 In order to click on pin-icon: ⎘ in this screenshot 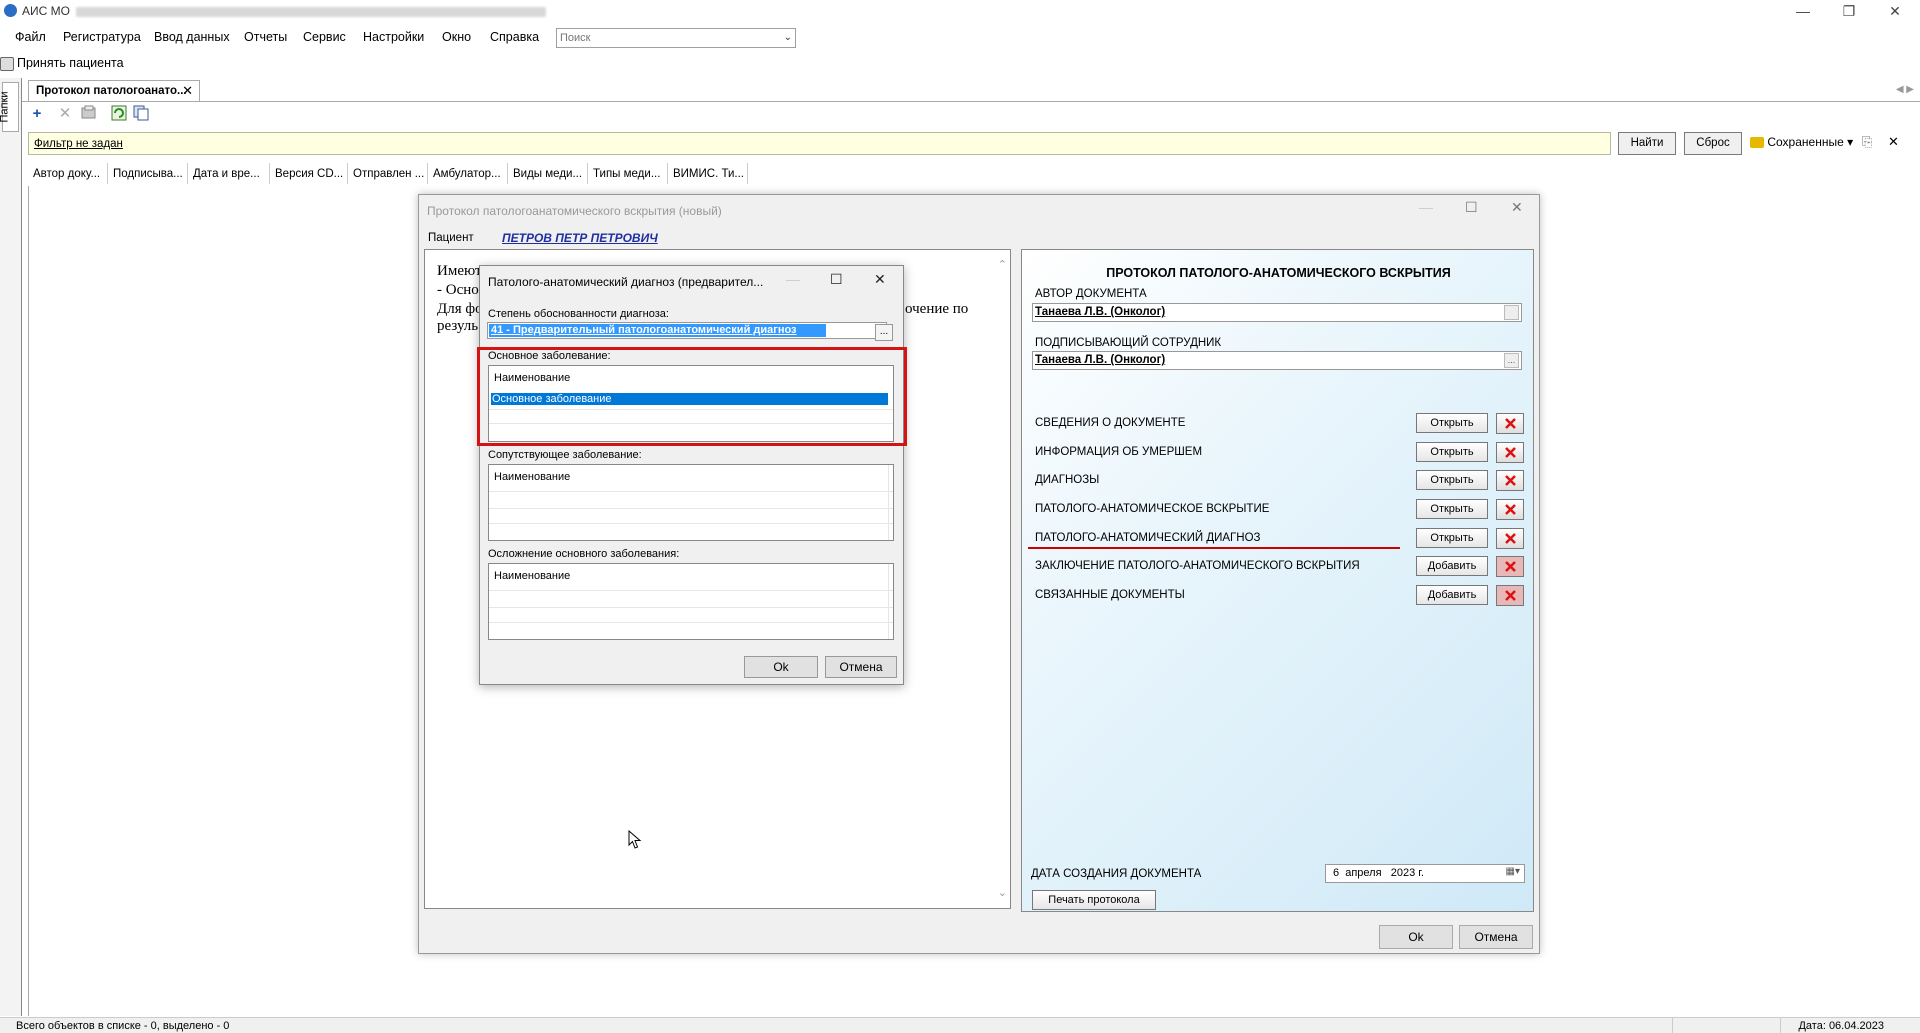, I will do `click(1867, 142)`.